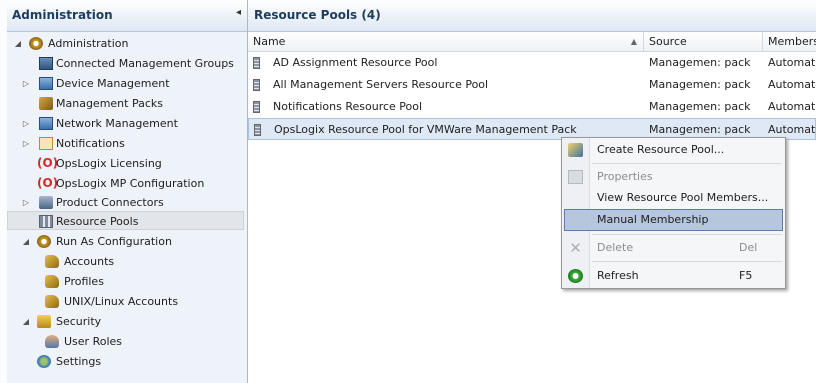 Image resolution: width=816 pixels, height=383 pixels. Describe the element at coordinates (127, 261) in the screenshot. I see `tree-item-accounts: Accounts` at that location.